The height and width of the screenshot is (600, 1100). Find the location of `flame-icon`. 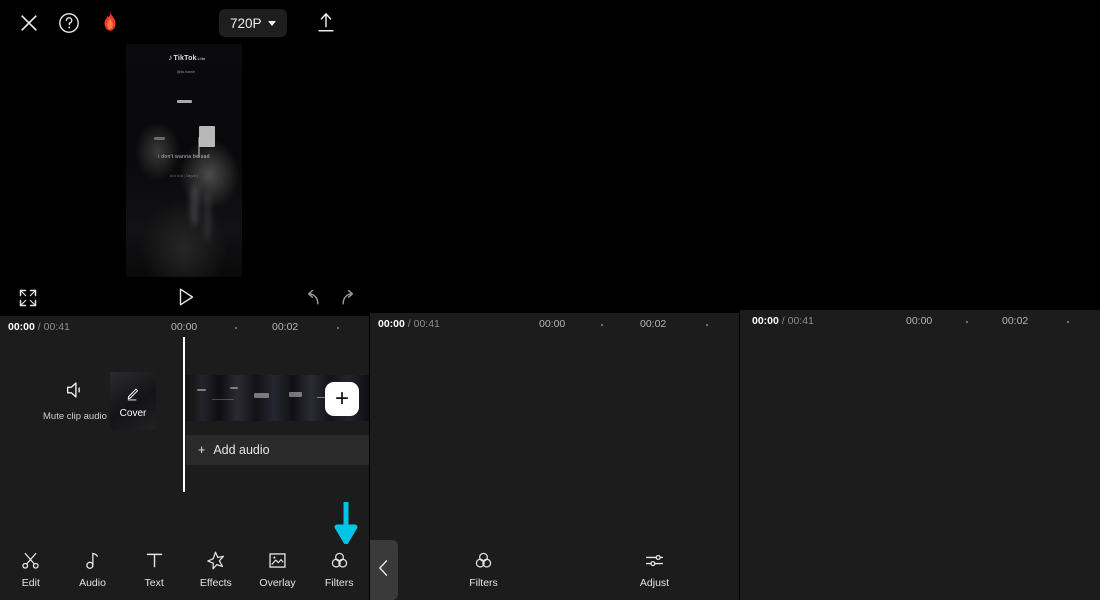

flame-icon is located at coordinates (110, 23).